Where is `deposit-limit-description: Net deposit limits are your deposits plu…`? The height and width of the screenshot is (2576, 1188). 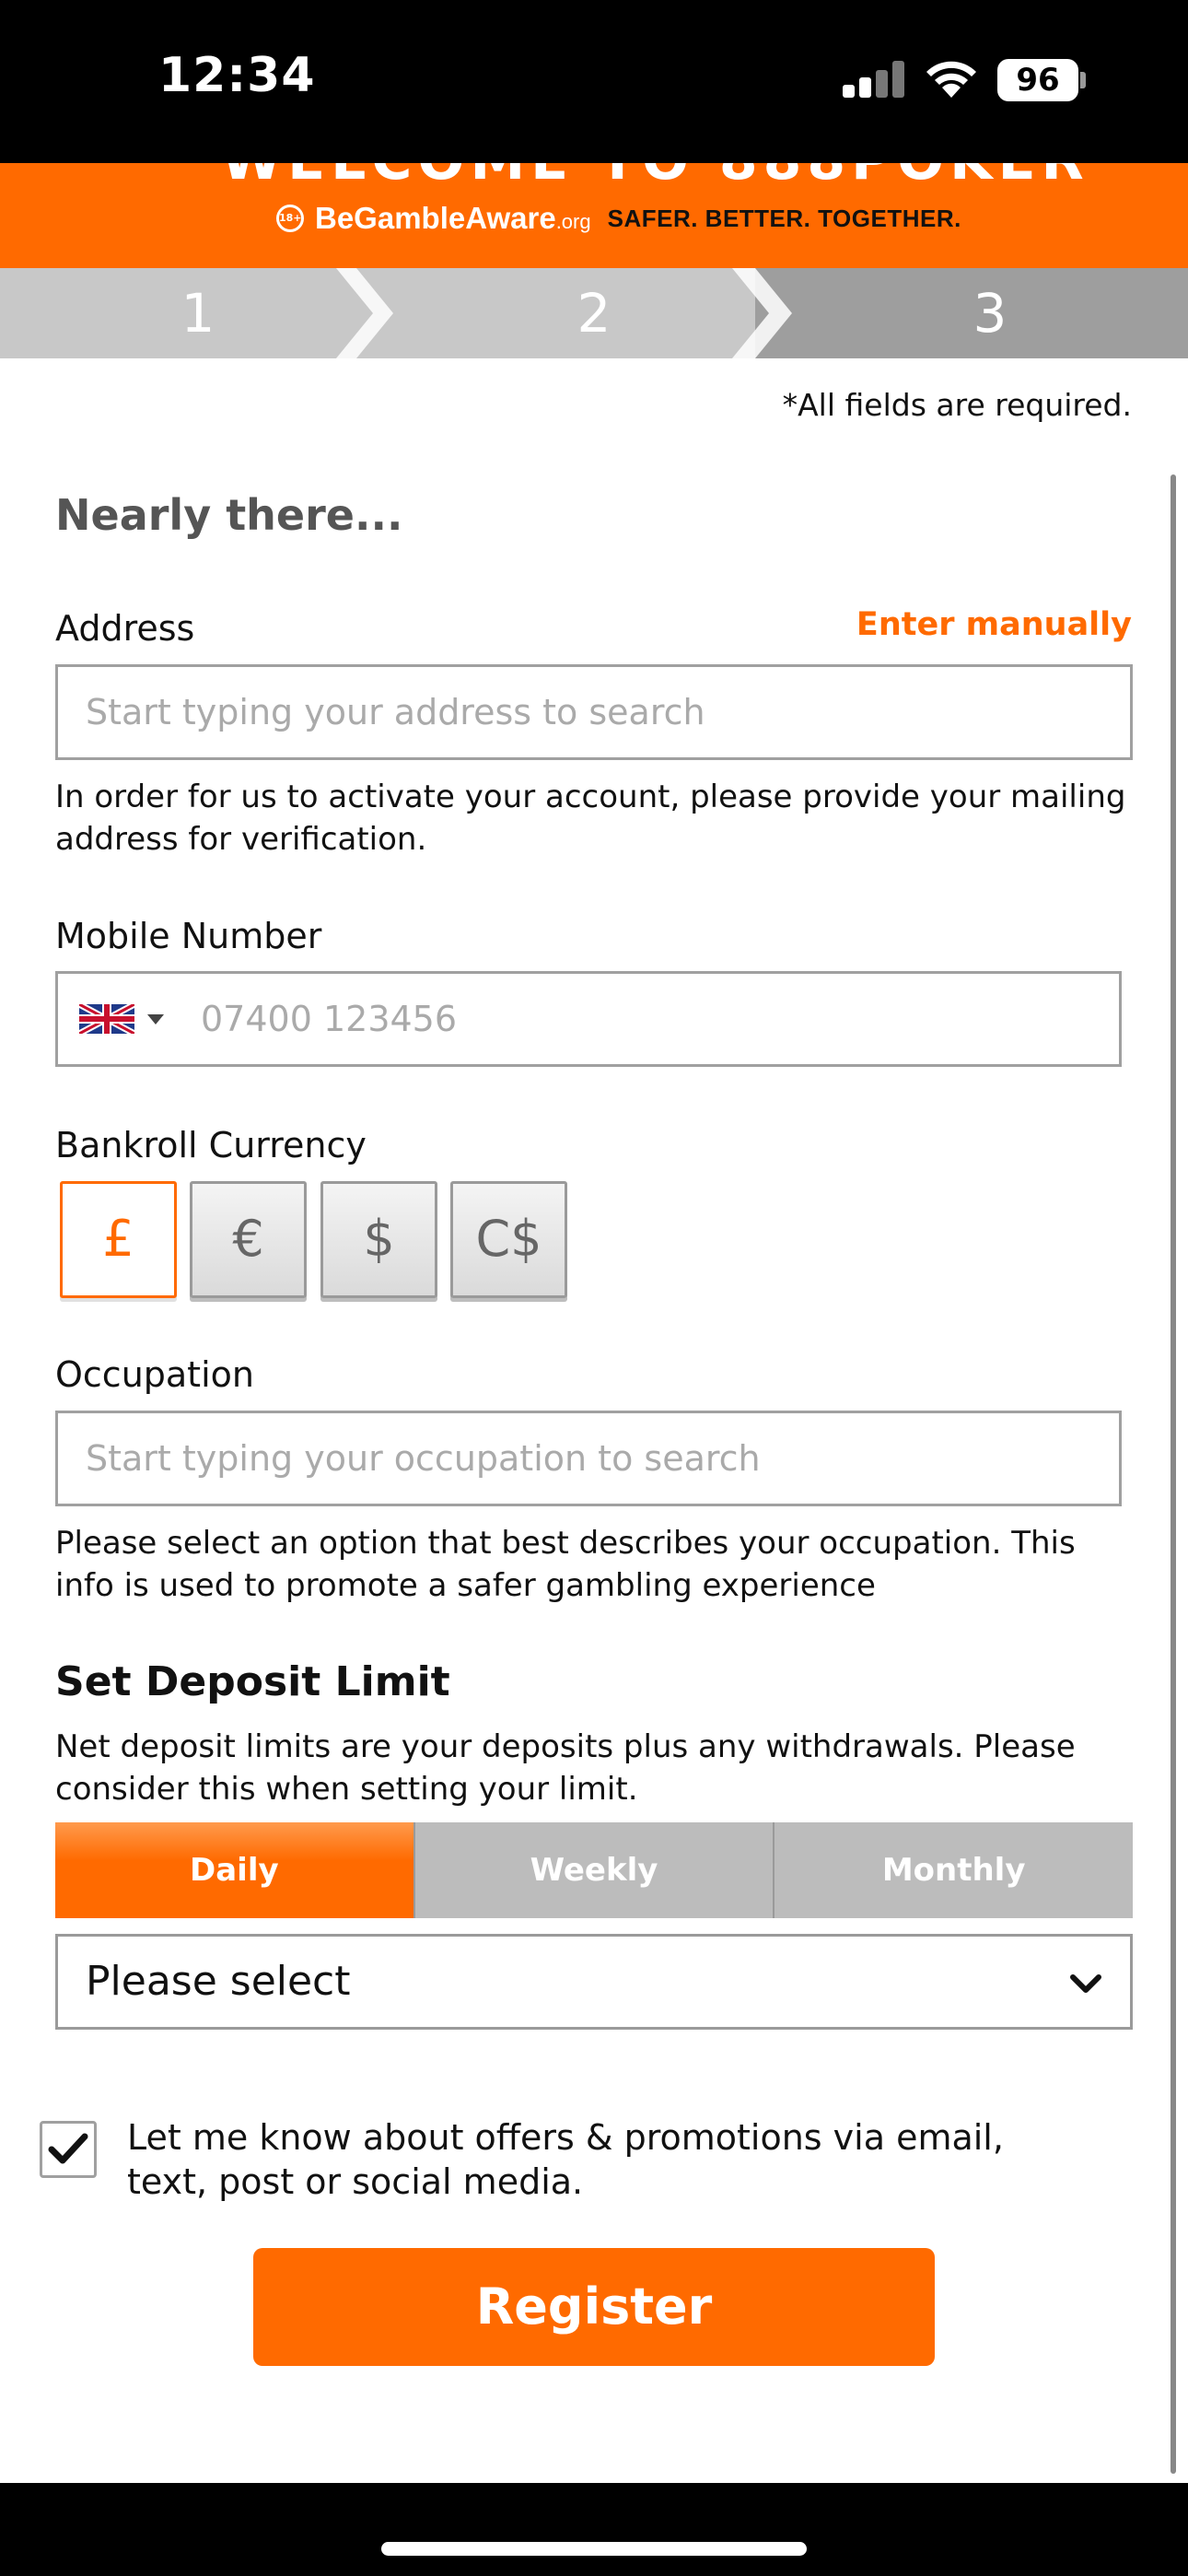 deposit-limit-description: Net deposit limits are your deposits plu… is located at coordinates (565, 1768).